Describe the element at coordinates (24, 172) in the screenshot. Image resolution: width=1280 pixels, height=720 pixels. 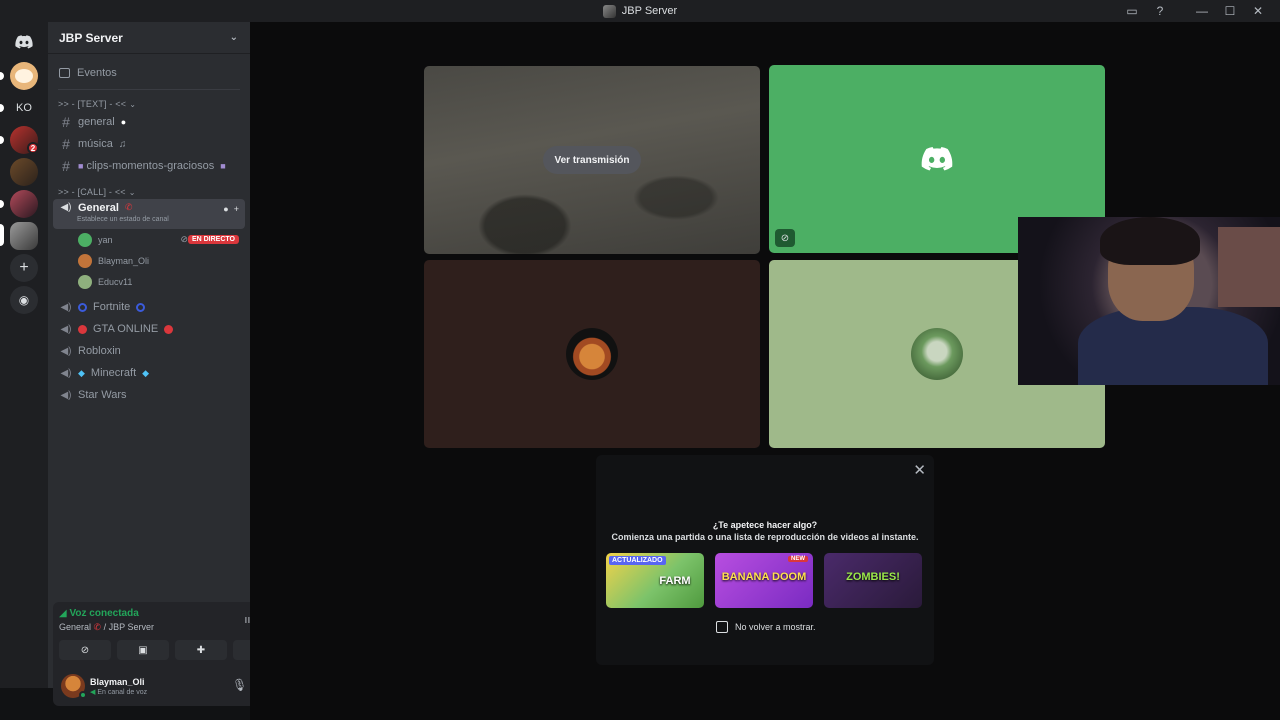
I see `guild-horse` at that location.